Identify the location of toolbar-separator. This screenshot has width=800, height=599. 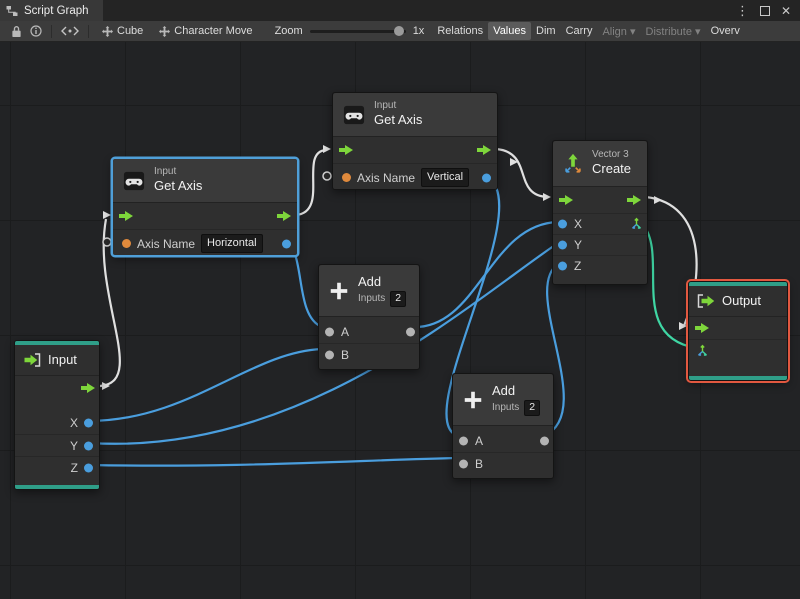
(88, 31).